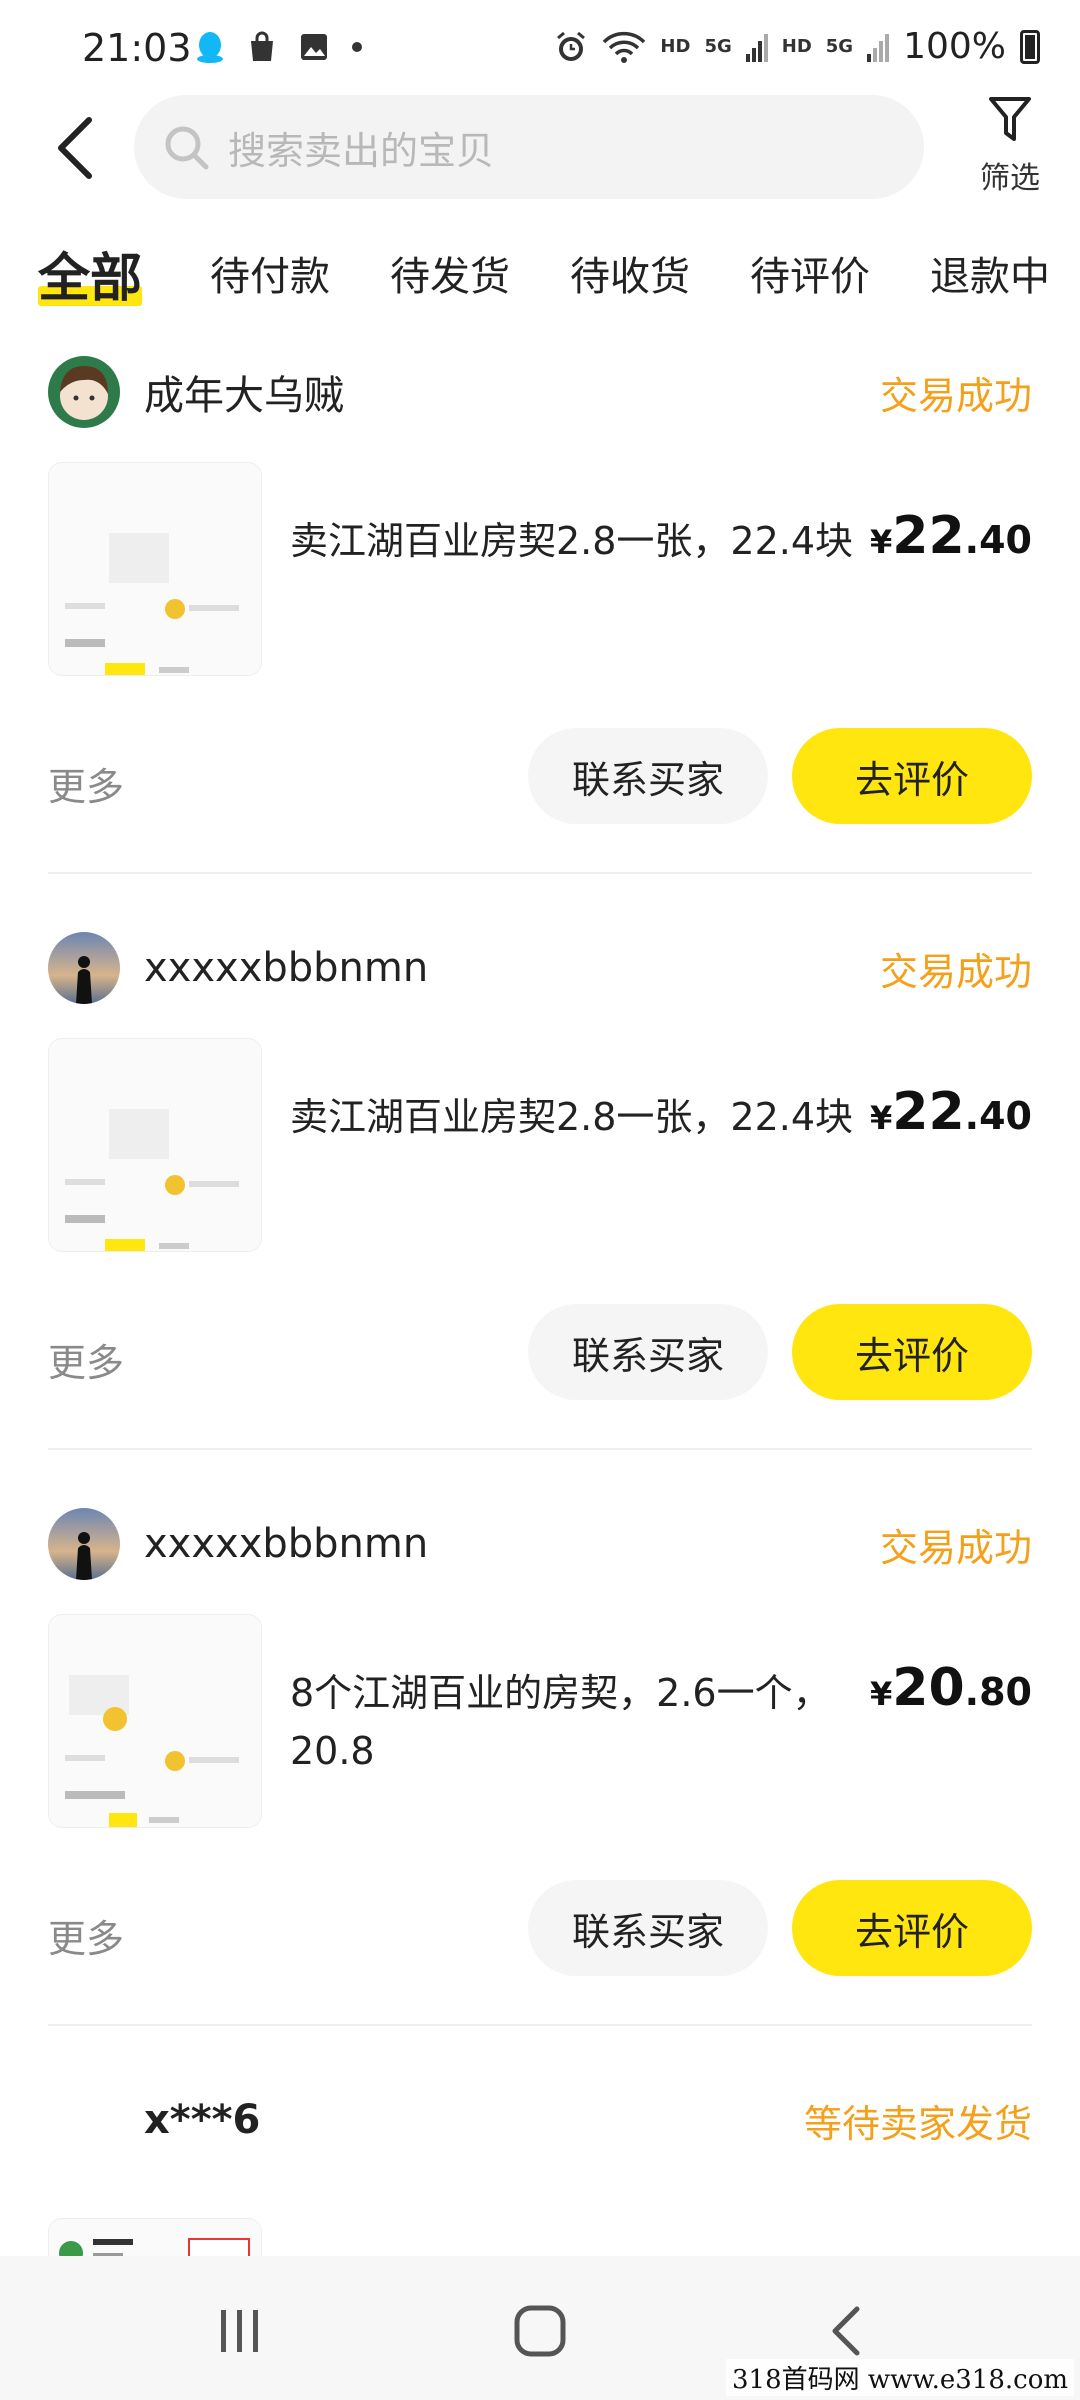 Image resolution: width=1080 pixels, height=2400 pixels. Describe the element at coordinates (998, 1692) in the screenshot. I see `price-decimal: .80` at that location.